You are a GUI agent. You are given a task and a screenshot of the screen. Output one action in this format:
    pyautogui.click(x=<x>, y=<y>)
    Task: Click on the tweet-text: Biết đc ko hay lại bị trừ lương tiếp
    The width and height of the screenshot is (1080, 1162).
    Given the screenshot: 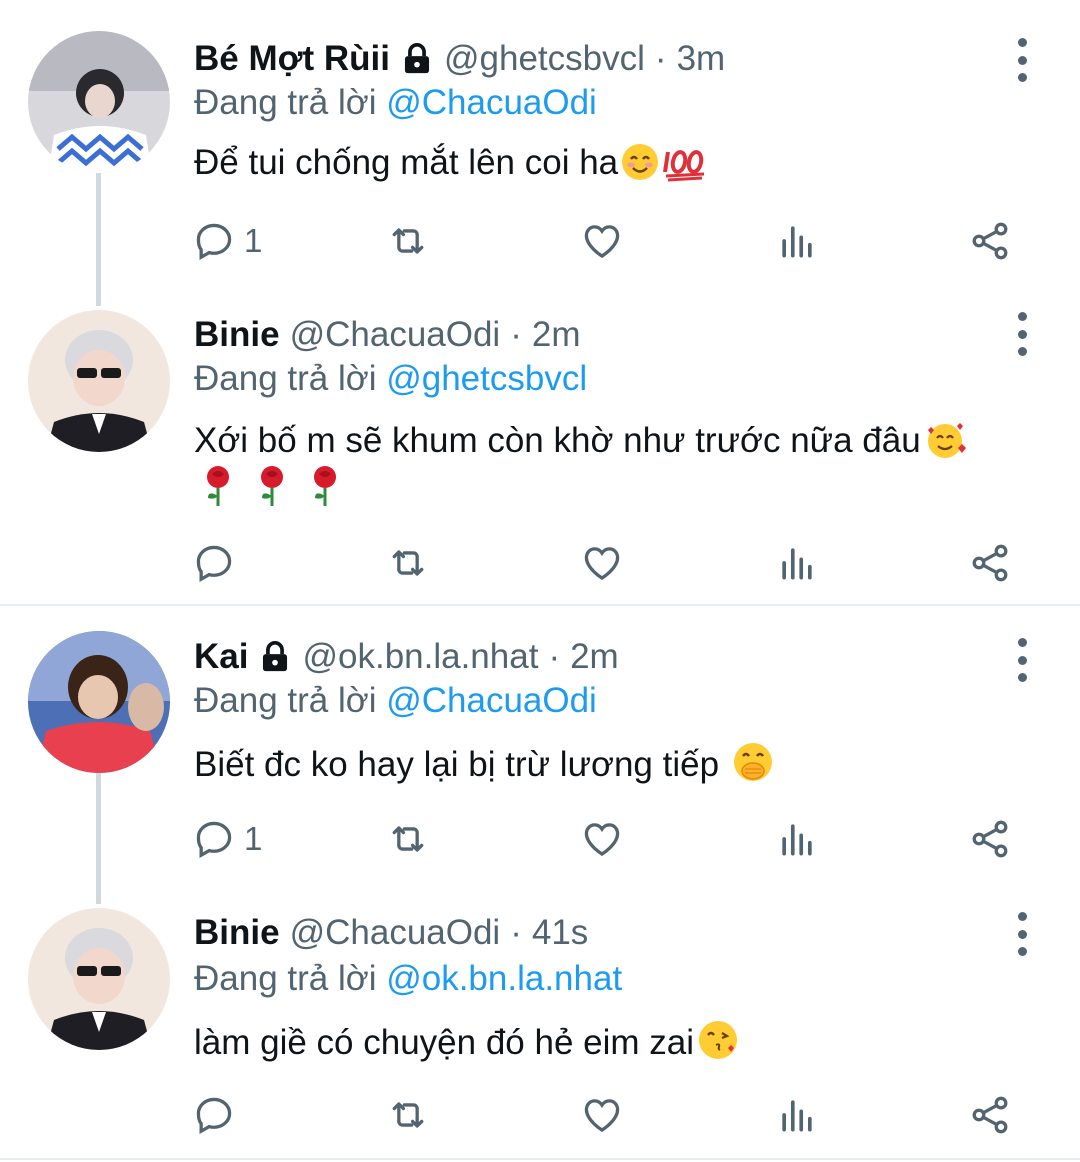 What is the action you would take?
    pyautogui.click(x=619, y=764)
    